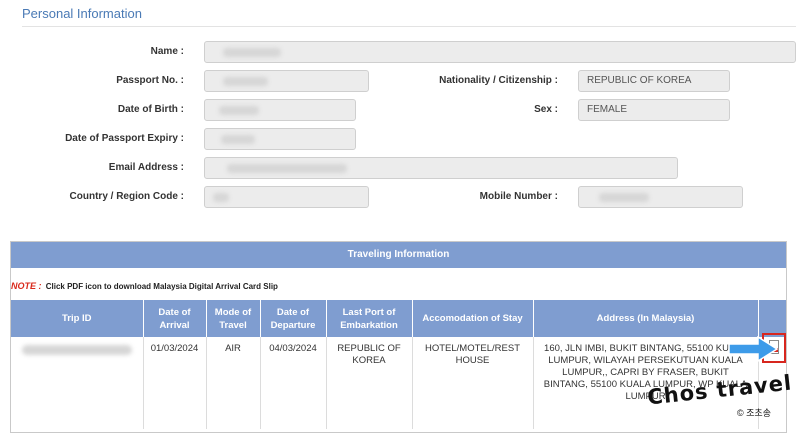 Image resolution: width=800 pixels, height=440 pixels. Describe the element at coordinates (77, 383) in the screenshot. I see `trip-id-cell` at that location.